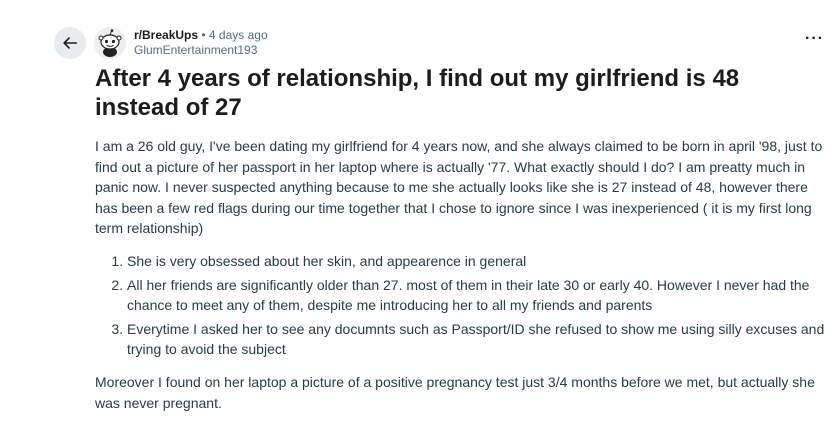 The image size is (837, 429). What do you see at coordinates (166, 35) in the screenshot?
I see `subreddit-link: r/BreakUps` at bounding box center [166, 35].